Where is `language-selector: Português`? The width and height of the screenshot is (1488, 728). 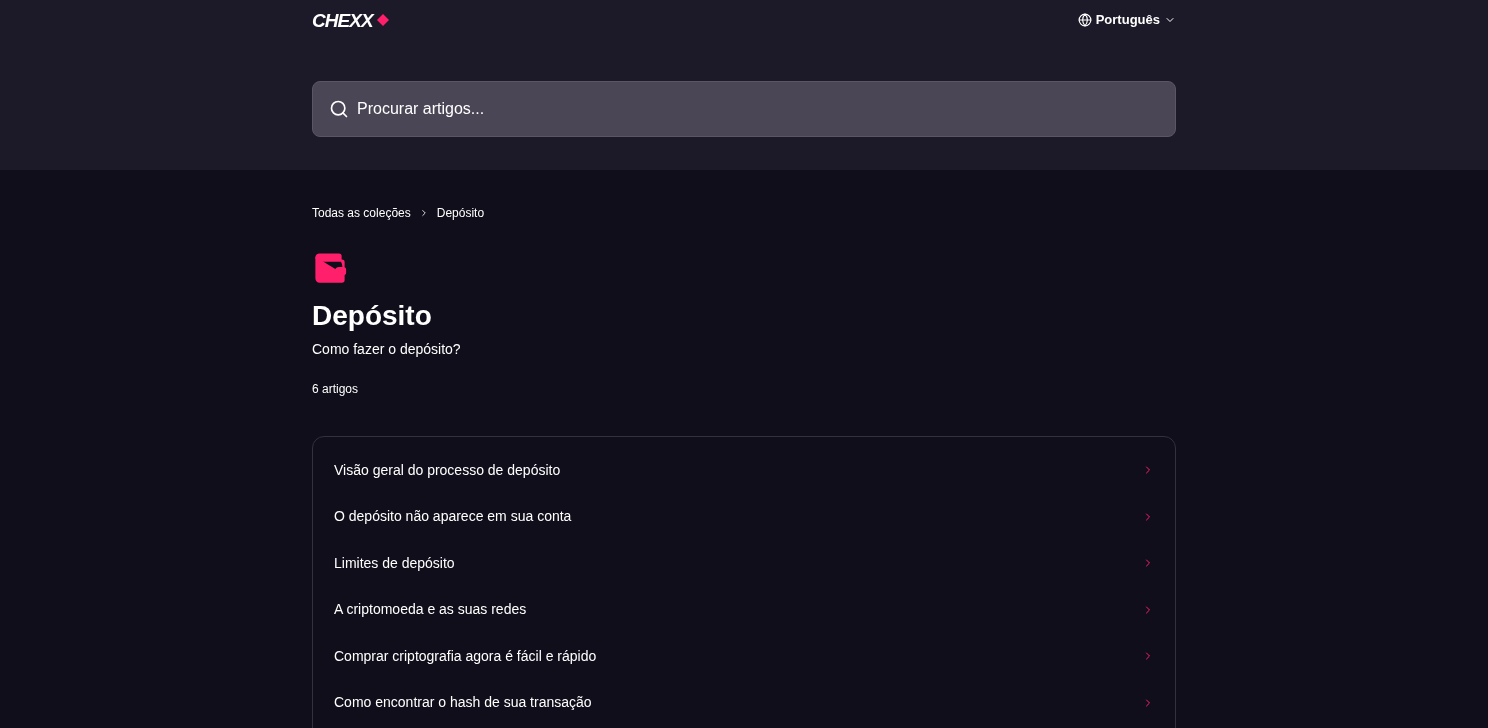 language-selector: Português is located at coordinates (1126, 20).